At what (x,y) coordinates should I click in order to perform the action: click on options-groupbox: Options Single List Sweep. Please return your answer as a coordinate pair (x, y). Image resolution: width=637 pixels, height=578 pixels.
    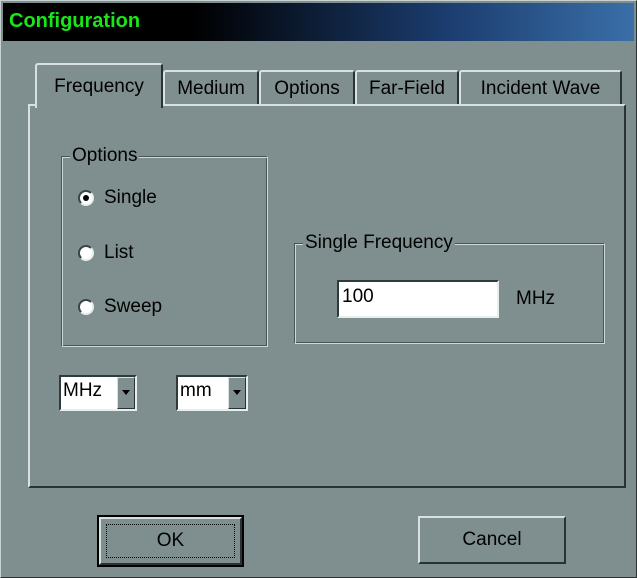
    Looking at the image, I should click on (164, 246).